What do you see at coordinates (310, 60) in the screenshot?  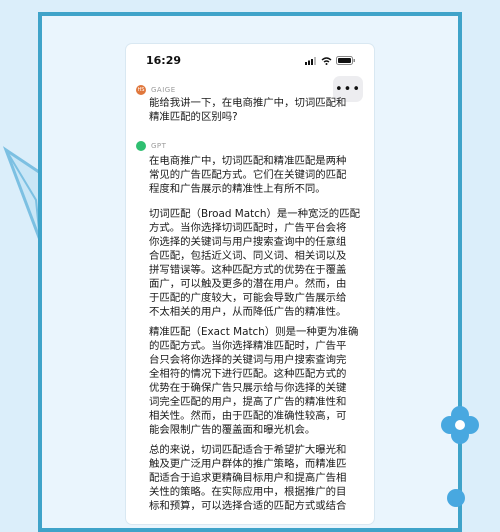 I see `signal-icon` at bounding box center [310, 60].